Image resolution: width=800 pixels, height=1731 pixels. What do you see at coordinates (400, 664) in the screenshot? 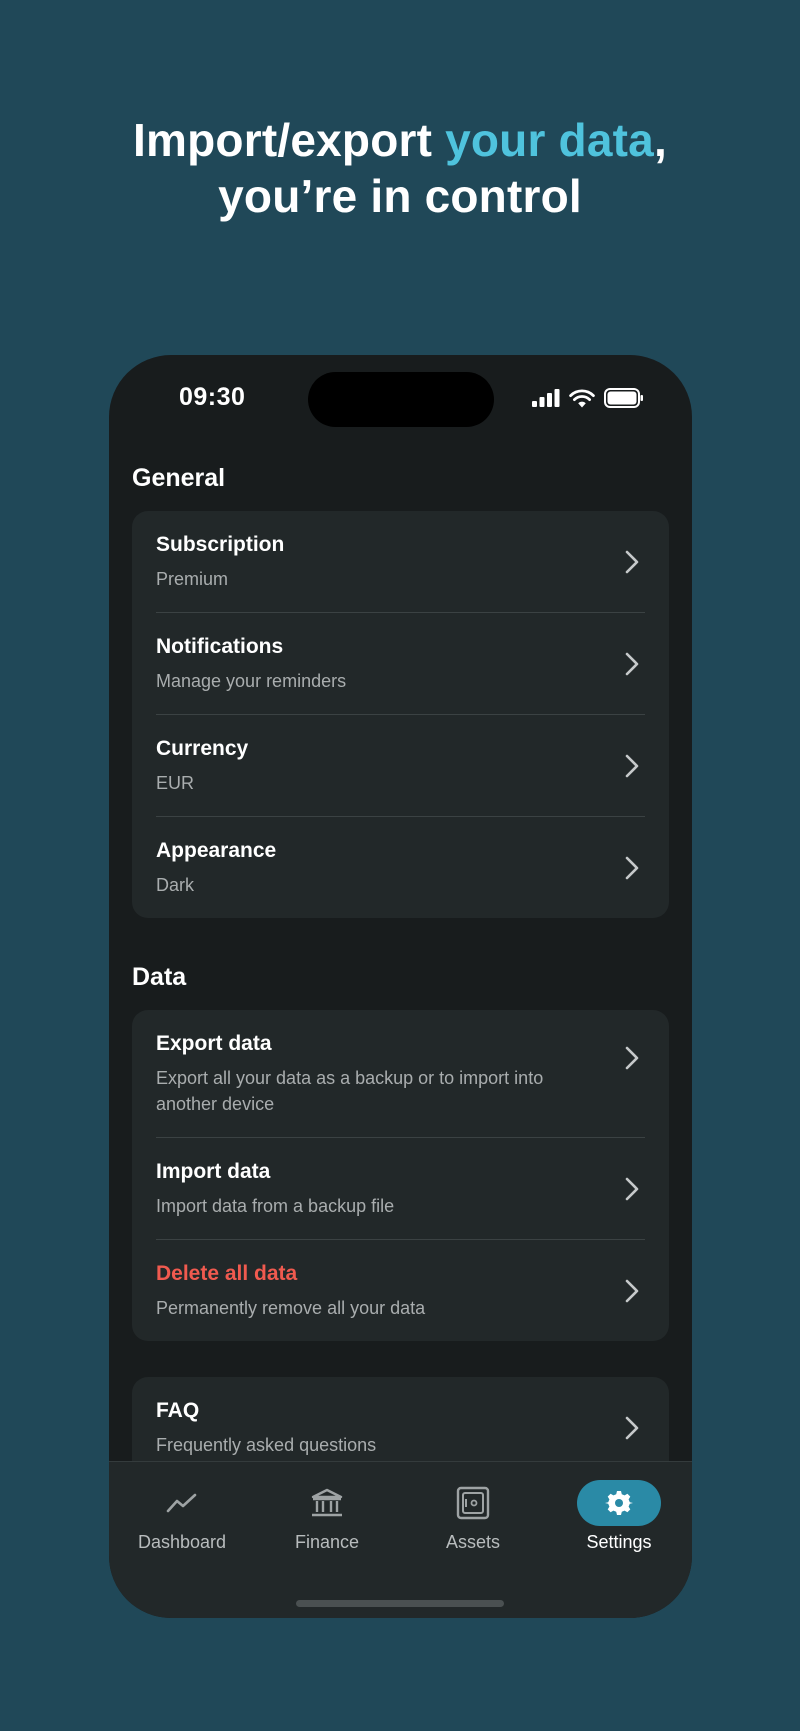
I see `settings-row-notifications: Notifications Manage your reminders` at bounding box center [400, 664].